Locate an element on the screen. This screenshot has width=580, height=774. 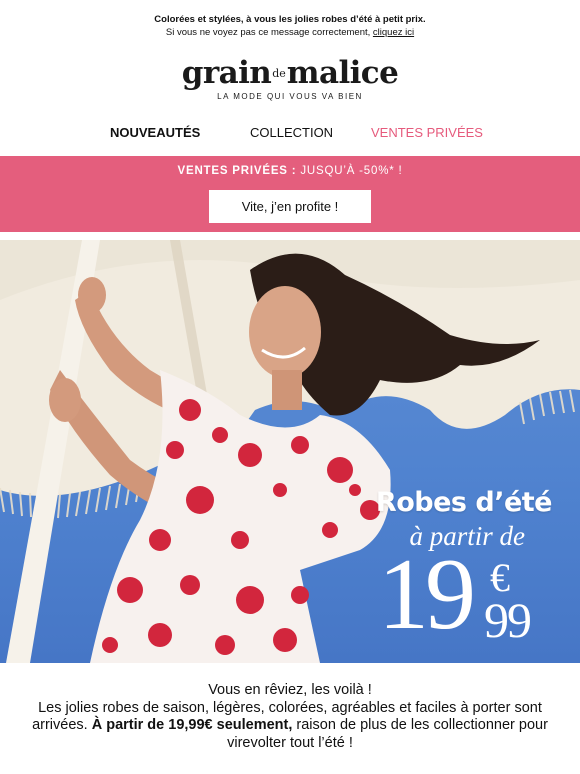
nav-item-nouveautes: NOUVEAUTÉS is located at coordinates (155, 132).